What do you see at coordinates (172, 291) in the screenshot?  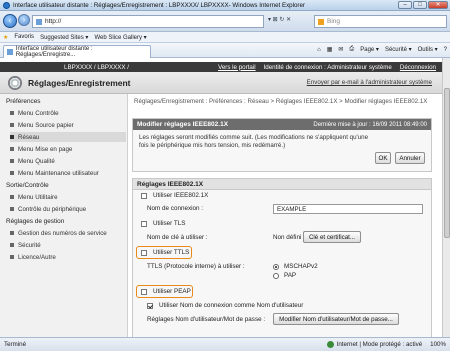 I see `use-peap-label: Utiliser PEAP` at bounding box center [172, 291].